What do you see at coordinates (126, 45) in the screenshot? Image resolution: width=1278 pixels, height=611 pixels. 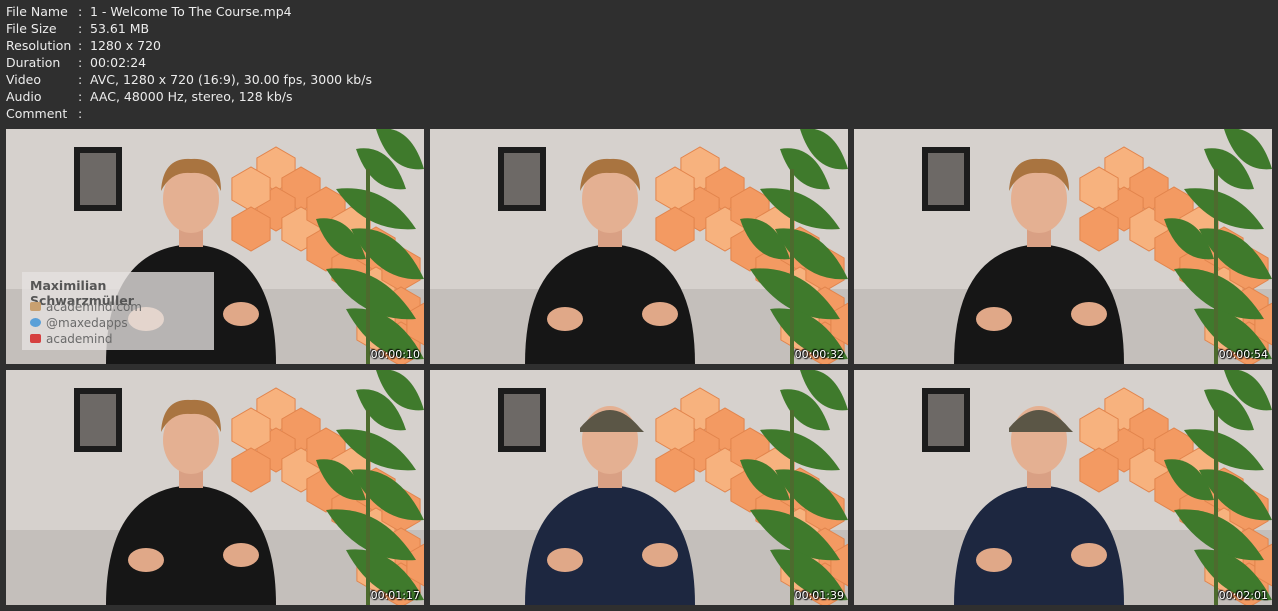 I see `info-value: 1280 x 720` at bounding box center [126, 45].